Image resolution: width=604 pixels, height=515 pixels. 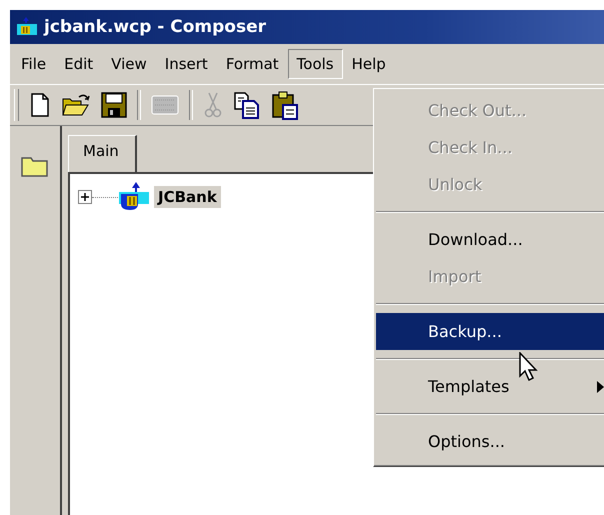 I want to click on project-icon, so click(x=134, y=197).